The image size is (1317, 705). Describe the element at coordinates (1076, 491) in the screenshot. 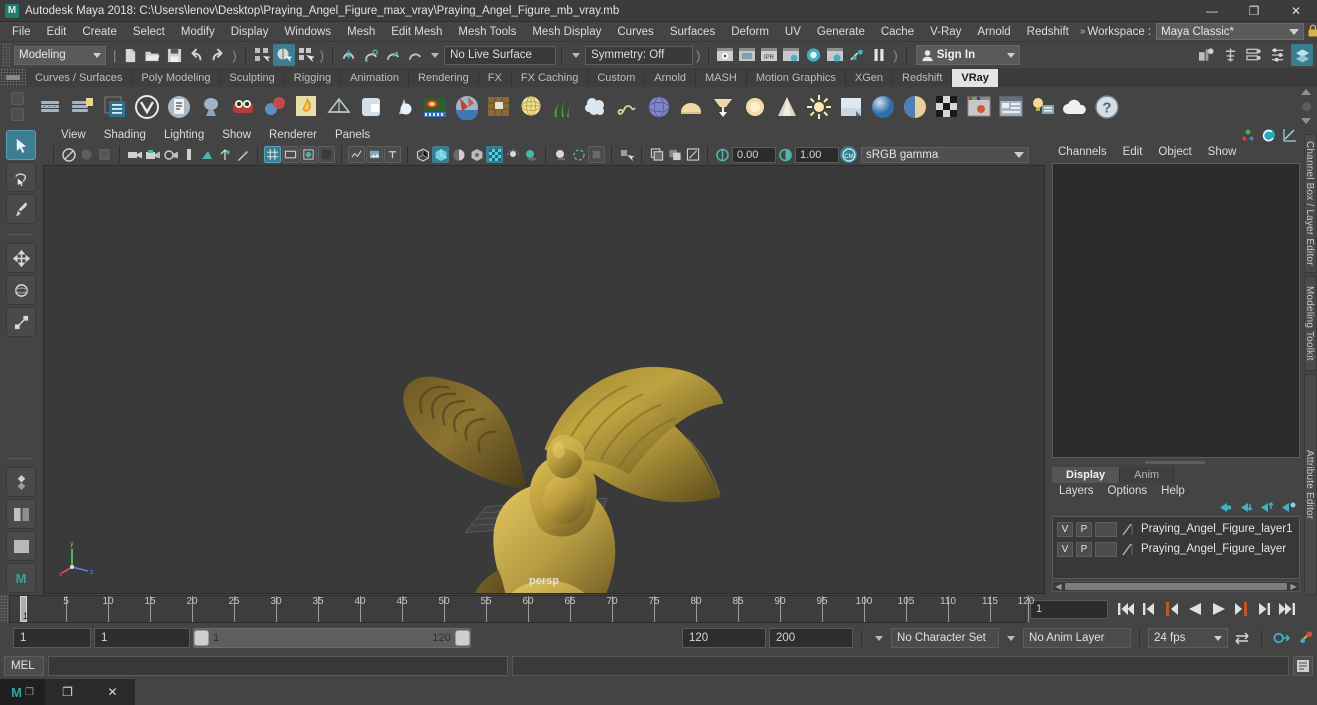

I see `layer-menu-layers: Layers` at that location.